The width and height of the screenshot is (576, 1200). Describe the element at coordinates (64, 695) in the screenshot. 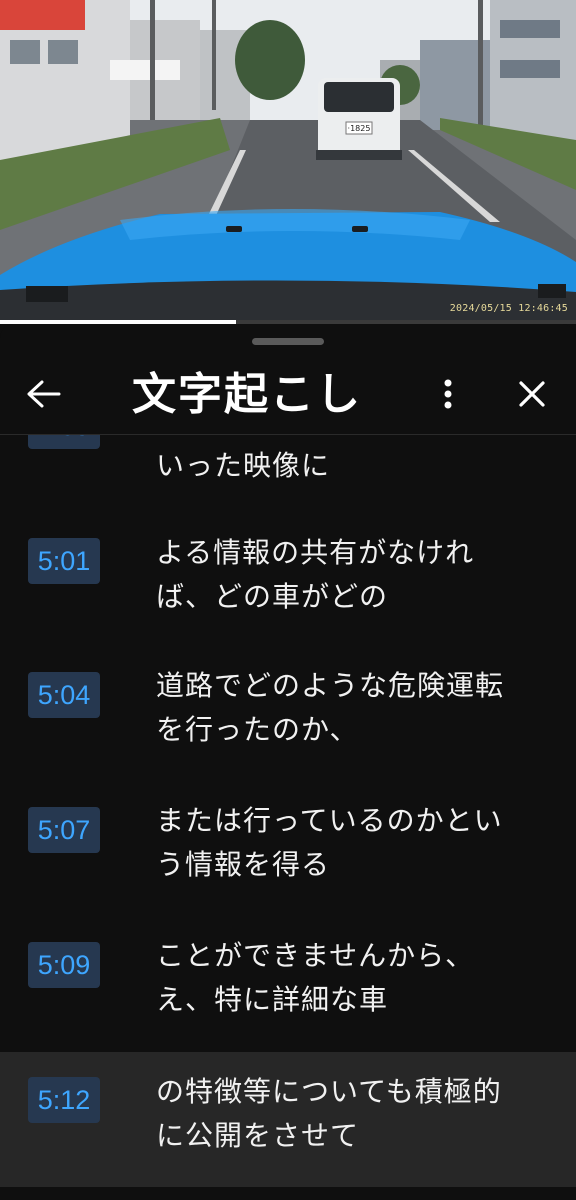

I see `segment-timestamp: 5:04` at that location.